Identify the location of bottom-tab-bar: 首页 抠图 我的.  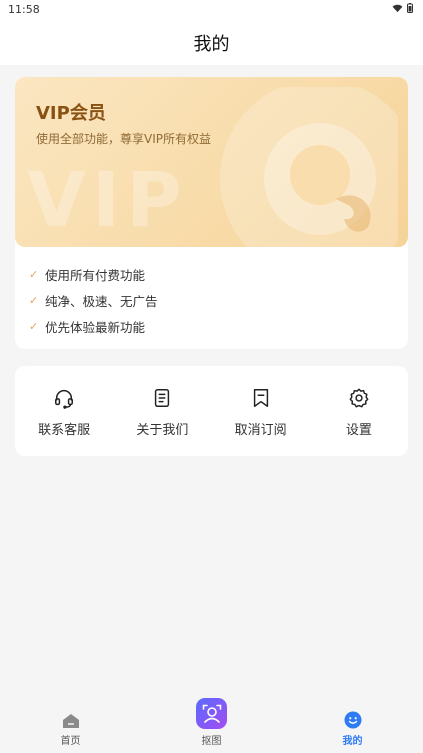
(211, 725).